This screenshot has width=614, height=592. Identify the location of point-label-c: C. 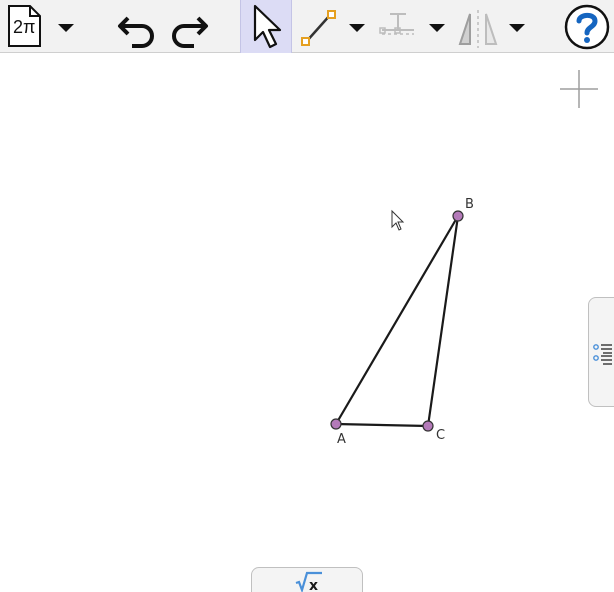
(441, 435).